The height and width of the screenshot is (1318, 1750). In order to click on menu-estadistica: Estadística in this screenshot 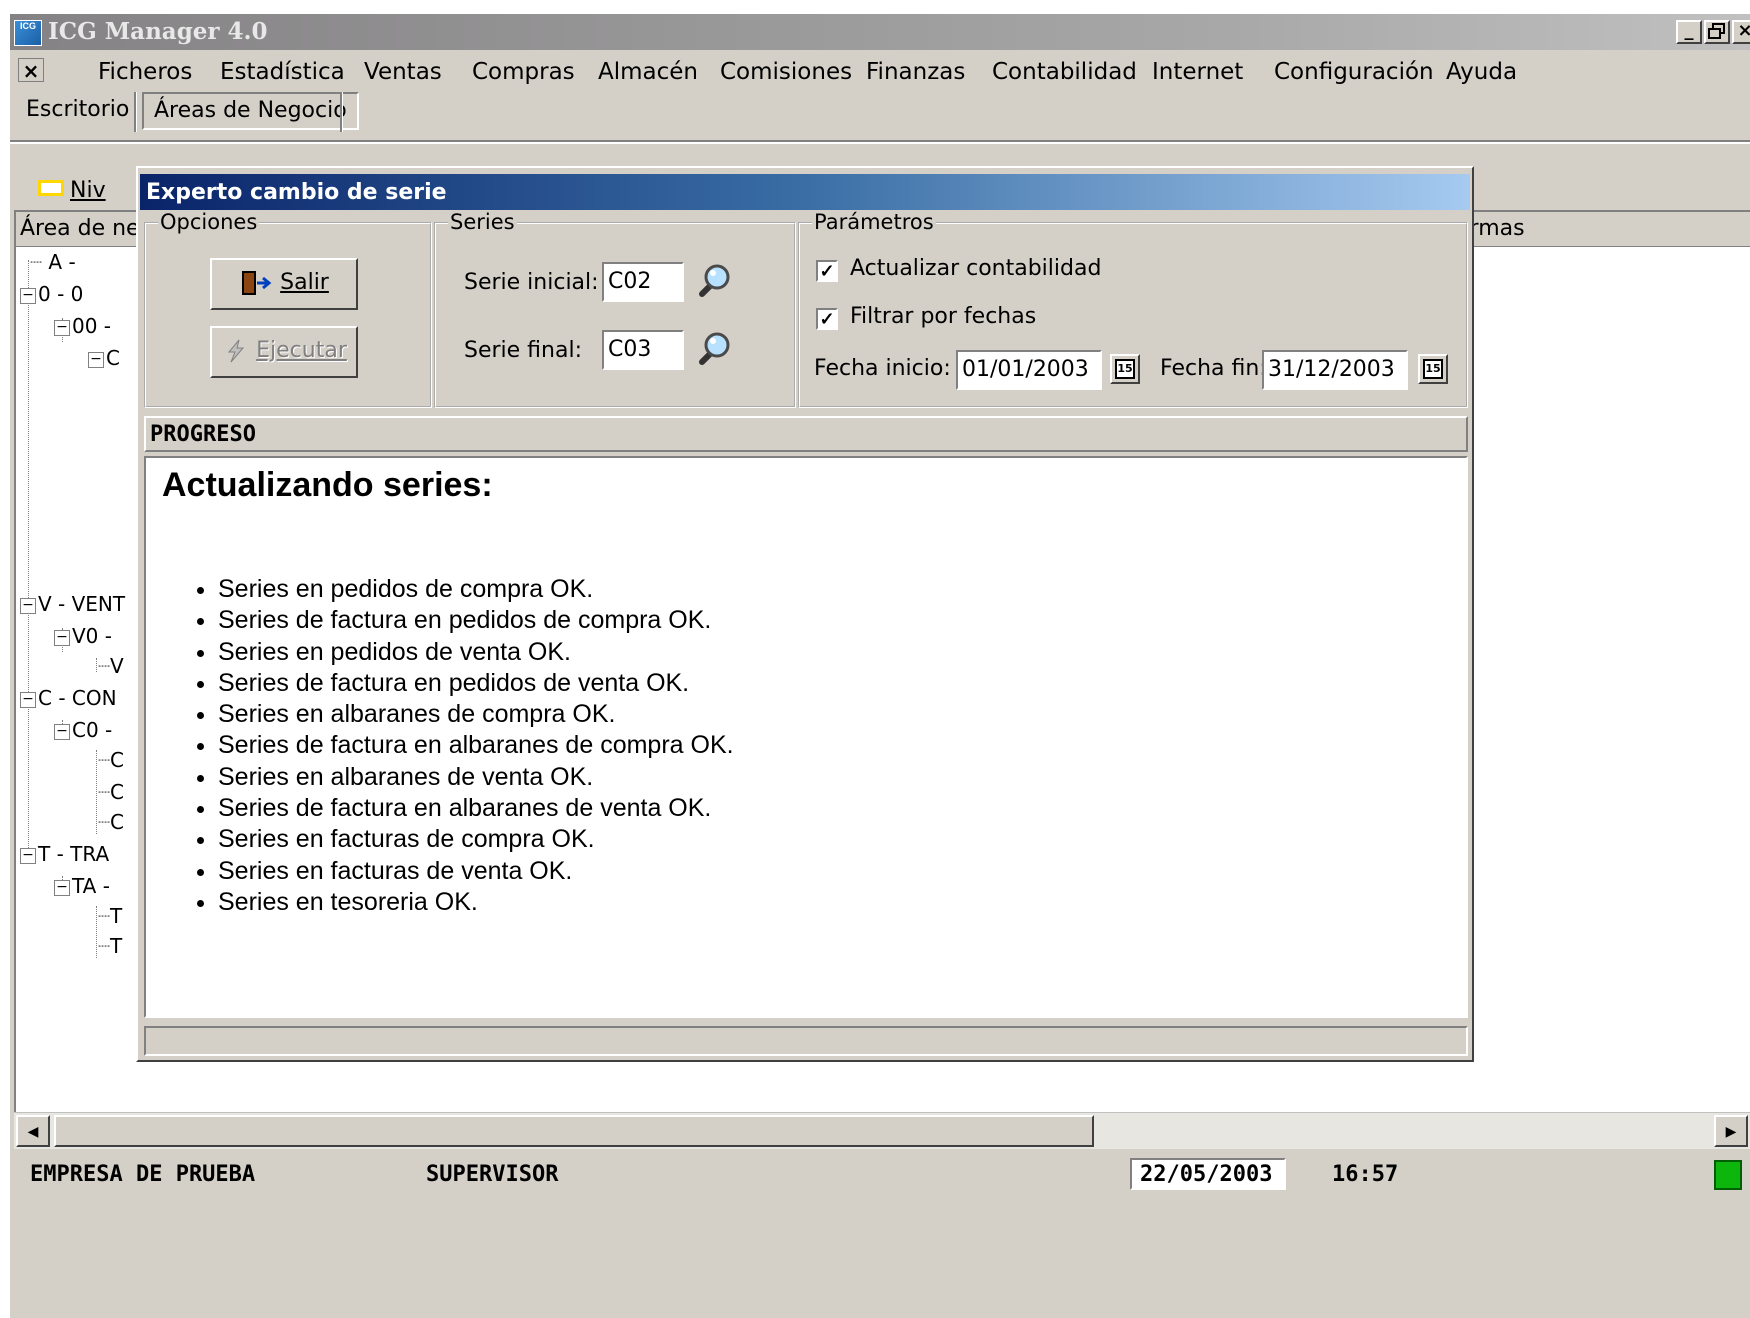, I will do `click(282, 72)`.